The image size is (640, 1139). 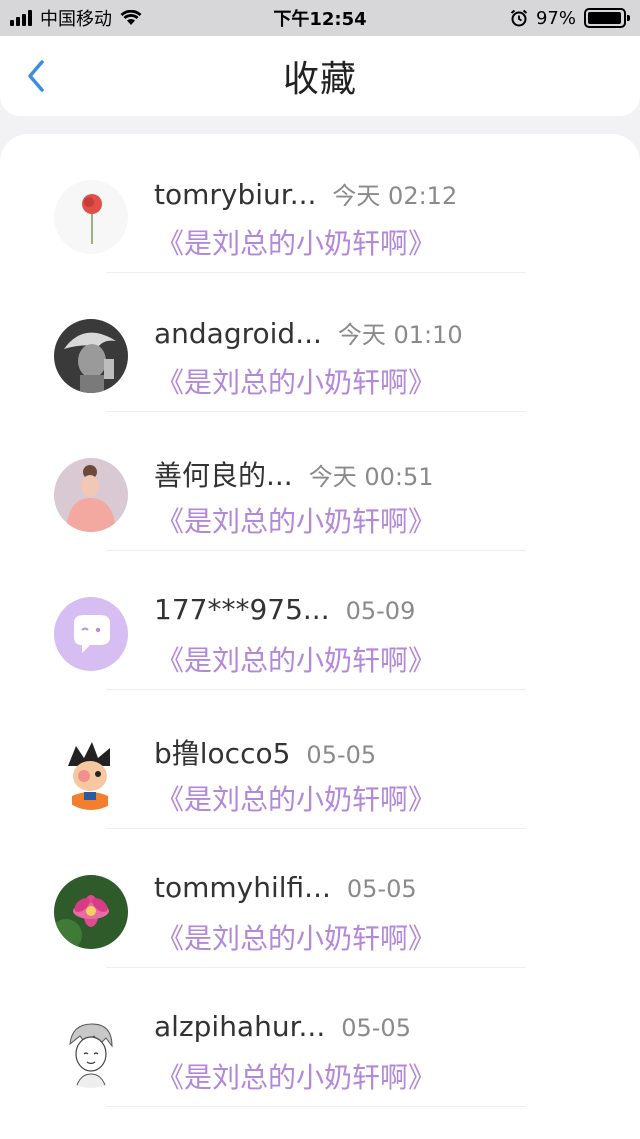 I want to click on list-item: tommyhilfi... 05-05 《是刘总的小奶轩啊》, so click(x=320, y=898).